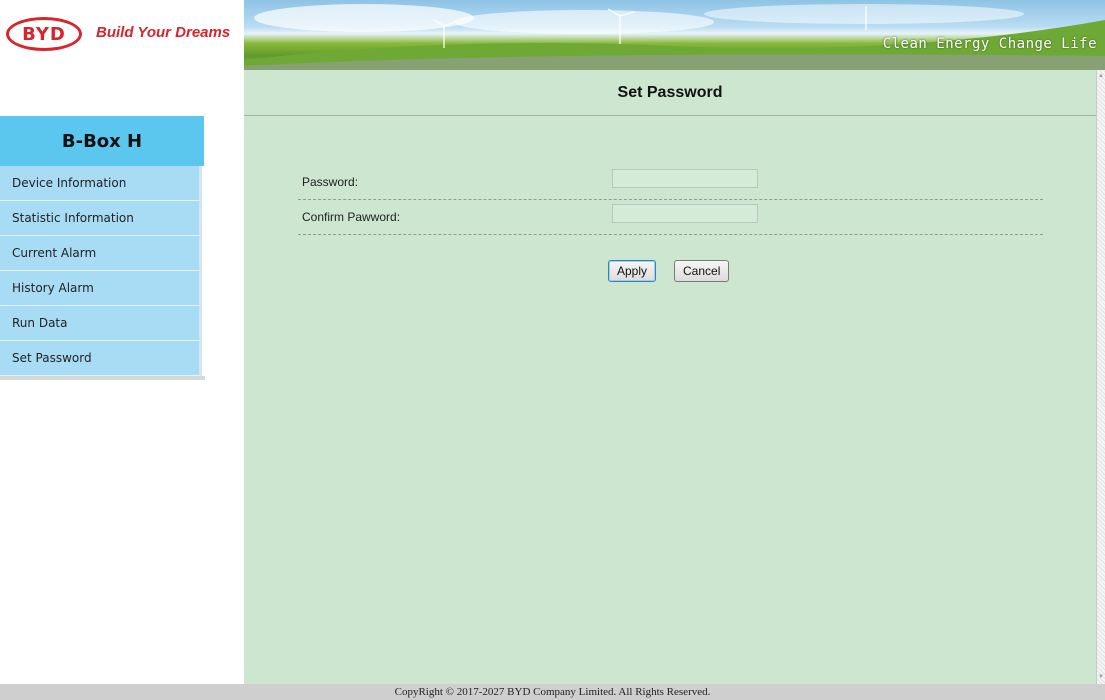 This screenshot has height=700, width=1105. I want to click on sidebar-item-label: Set Password, so click(52, 358).